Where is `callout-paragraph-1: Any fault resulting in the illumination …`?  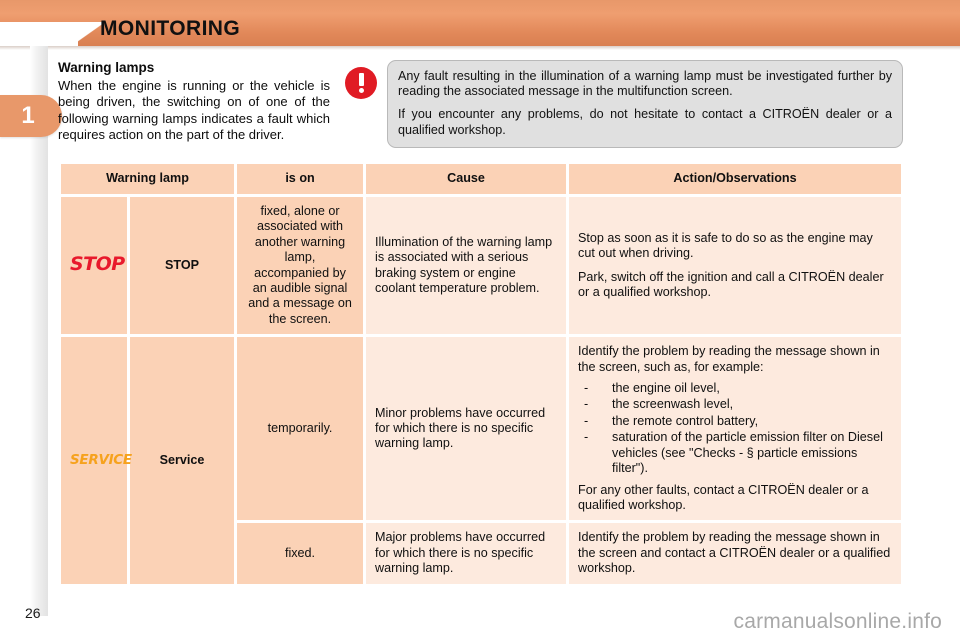
callout-paragraph-1: Any fault resulting in the illumination … is located at coordinates (645, 84).